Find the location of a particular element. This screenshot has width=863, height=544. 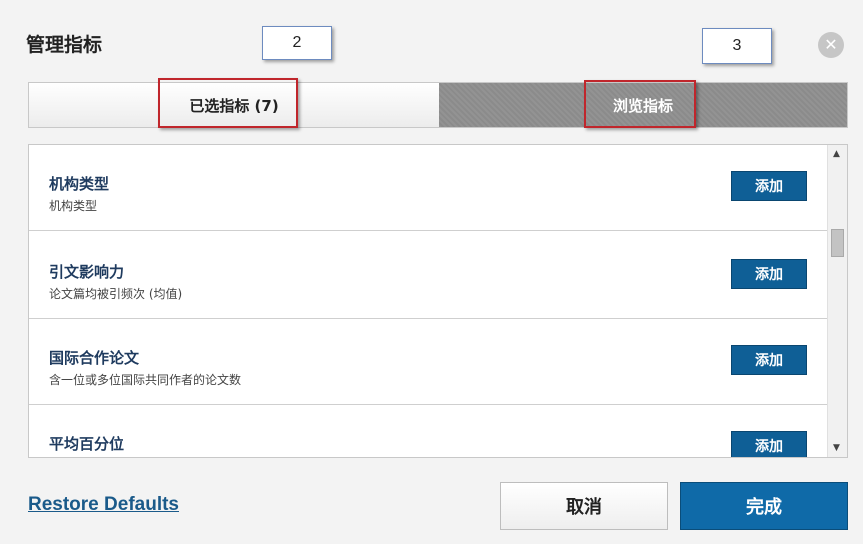

cancel-button: 取消 is located at coordinates (584, 506).